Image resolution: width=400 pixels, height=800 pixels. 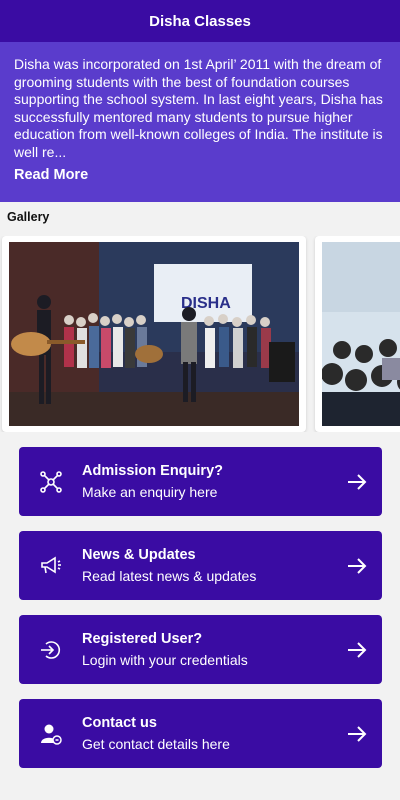 I want to click on action-title: Contact us, so click(x=119, y=723).